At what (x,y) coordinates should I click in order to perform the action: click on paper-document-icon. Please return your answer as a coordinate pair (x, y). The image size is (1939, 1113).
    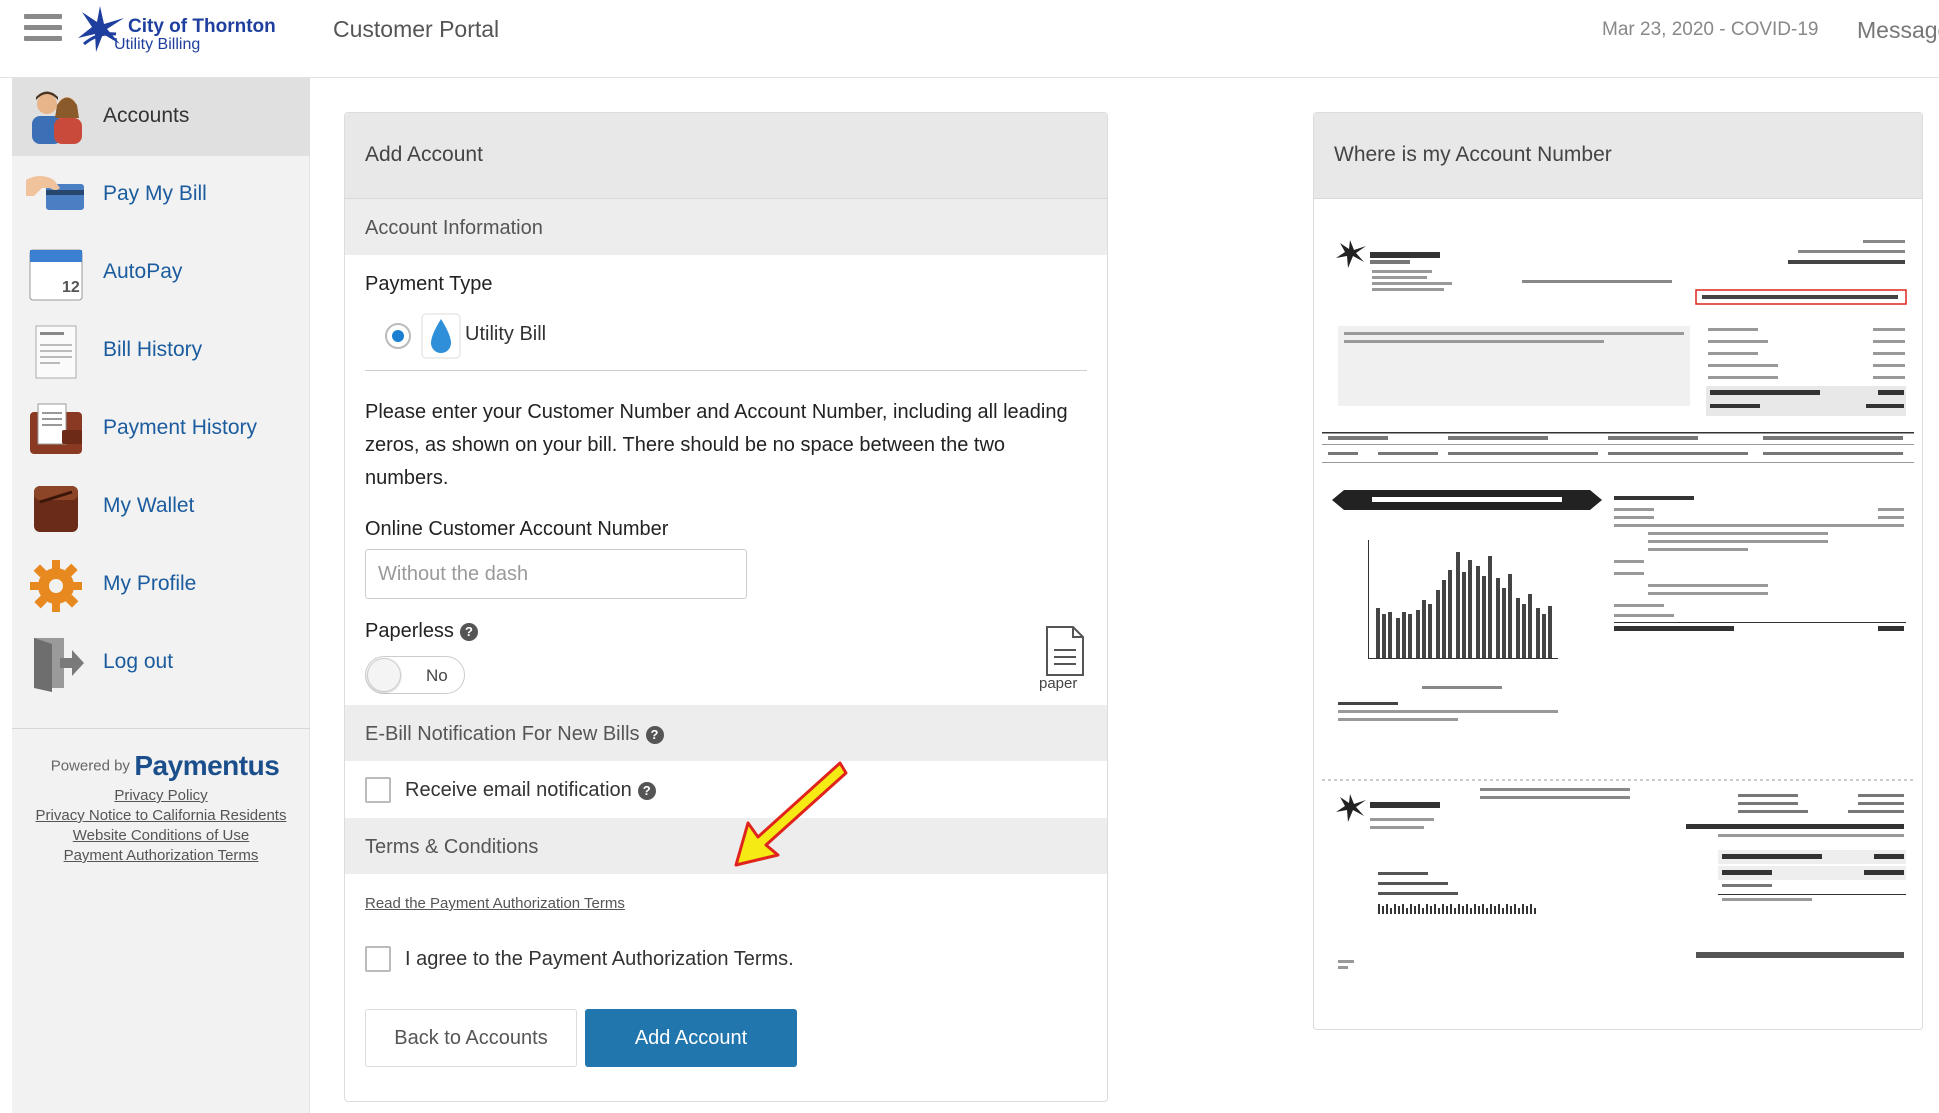
    Looking at the image, I should click on (1065, 651).